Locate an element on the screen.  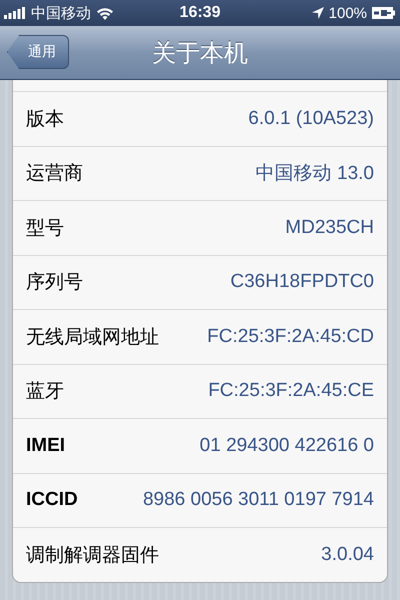
row-value: MD235CH is located at coordinates (329, 227).